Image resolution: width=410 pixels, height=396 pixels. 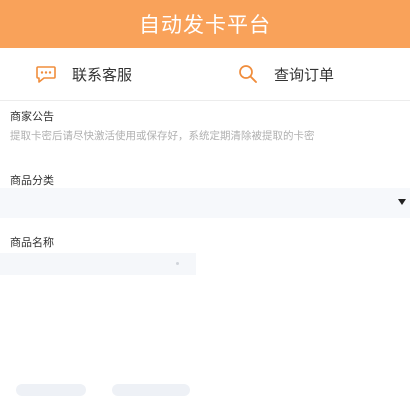 I want to click on query-order-label: 查询订单, so click(x=304, y=74).